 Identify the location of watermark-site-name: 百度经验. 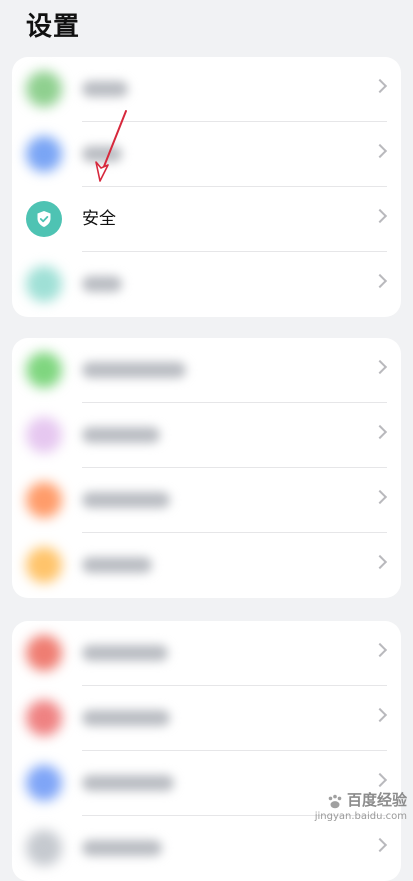
(376, 800).